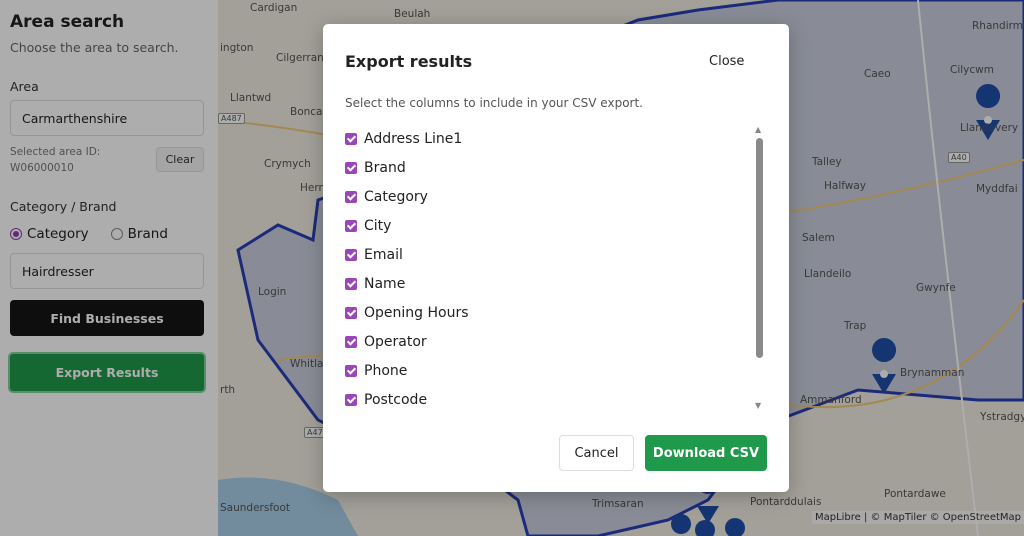 Image resolution: width=1024 pixels, height=536 pixels. I want to click on dialog-title: Export results, so click(409, 61).